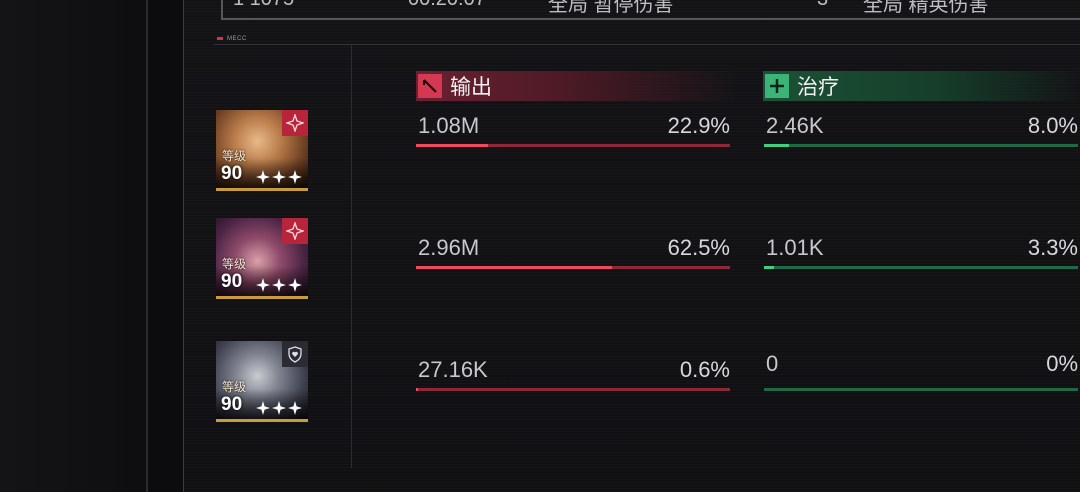 The width and height of the screenshot is (1080, 492). Describe the element at coordinates (777, 86) in the screenshot. I see `plus-icon` at that location.